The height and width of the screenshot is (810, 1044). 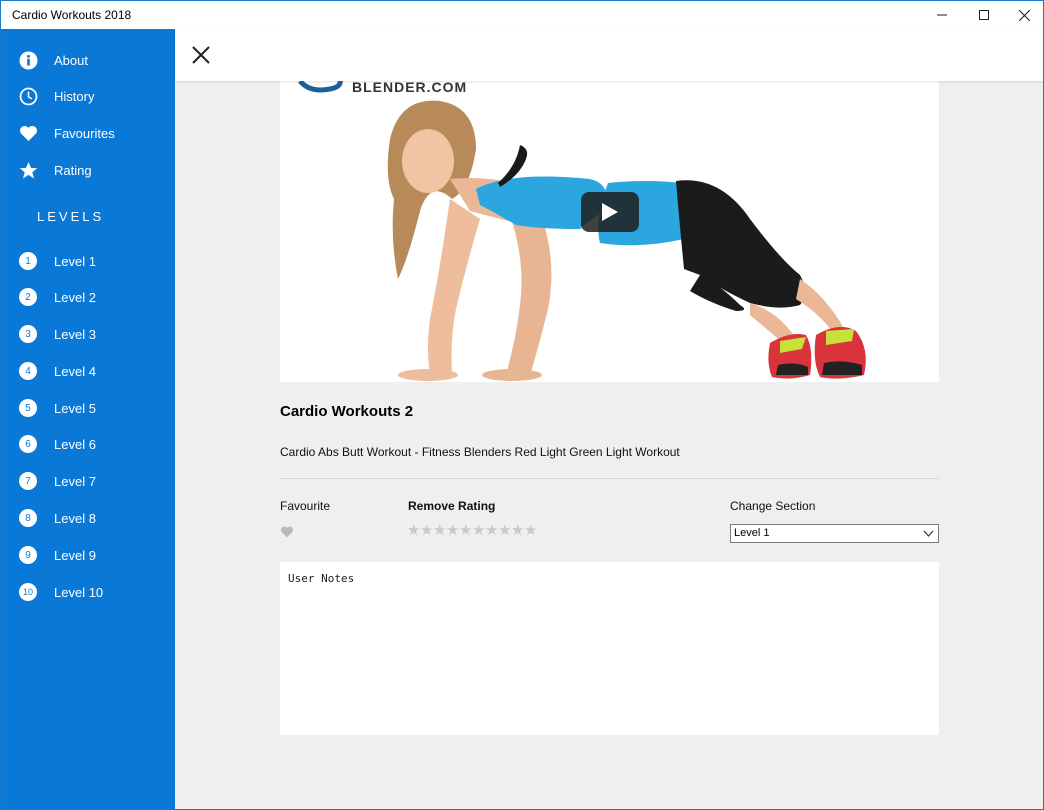 I want to click on number-2-icon: 2, so click(x=28, y=297).